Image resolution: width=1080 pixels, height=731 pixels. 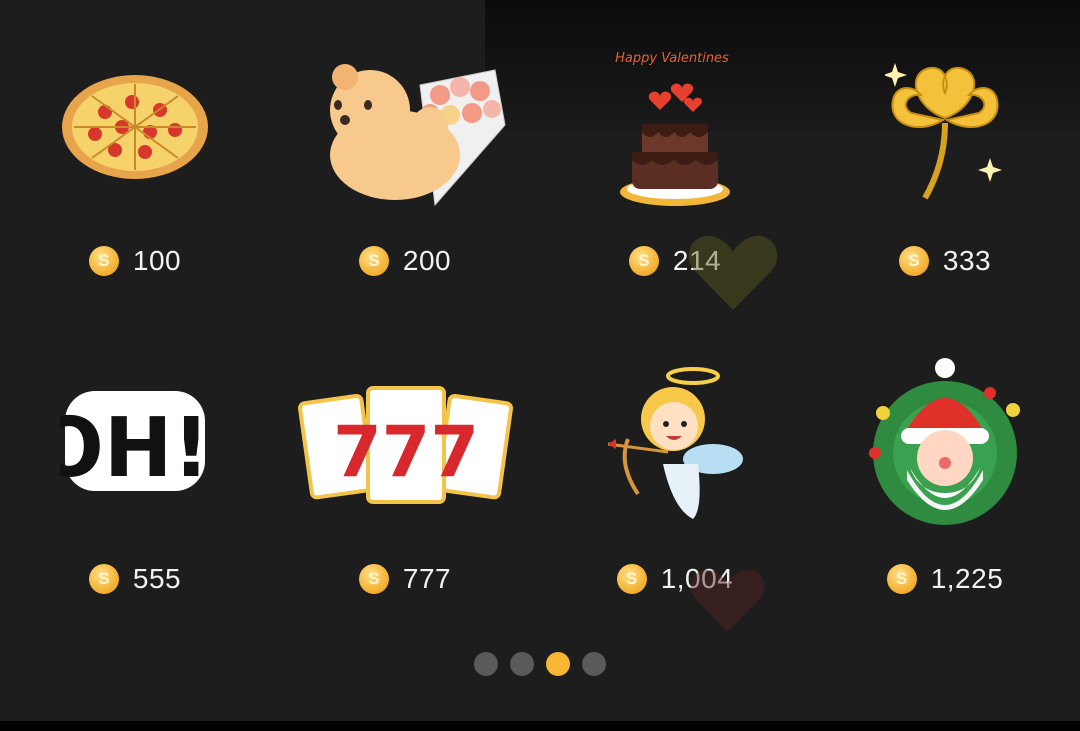 What do you see at coordinates (558, 664) in the screenshot?
I see `page-dot-active` at bounding box center [558, 664].